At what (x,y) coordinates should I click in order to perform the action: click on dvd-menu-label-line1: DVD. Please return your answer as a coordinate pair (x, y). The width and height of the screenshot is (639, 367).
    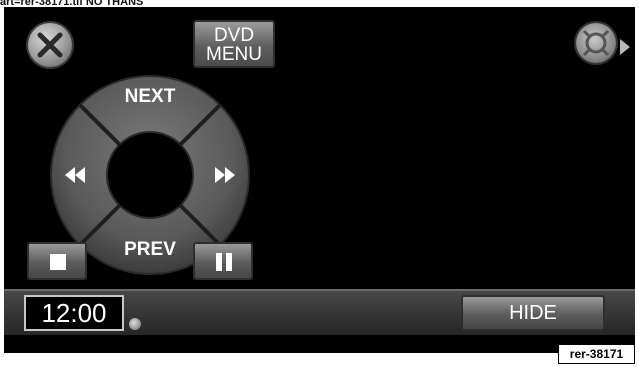
    Looking at the image, I should click on (234, 35).